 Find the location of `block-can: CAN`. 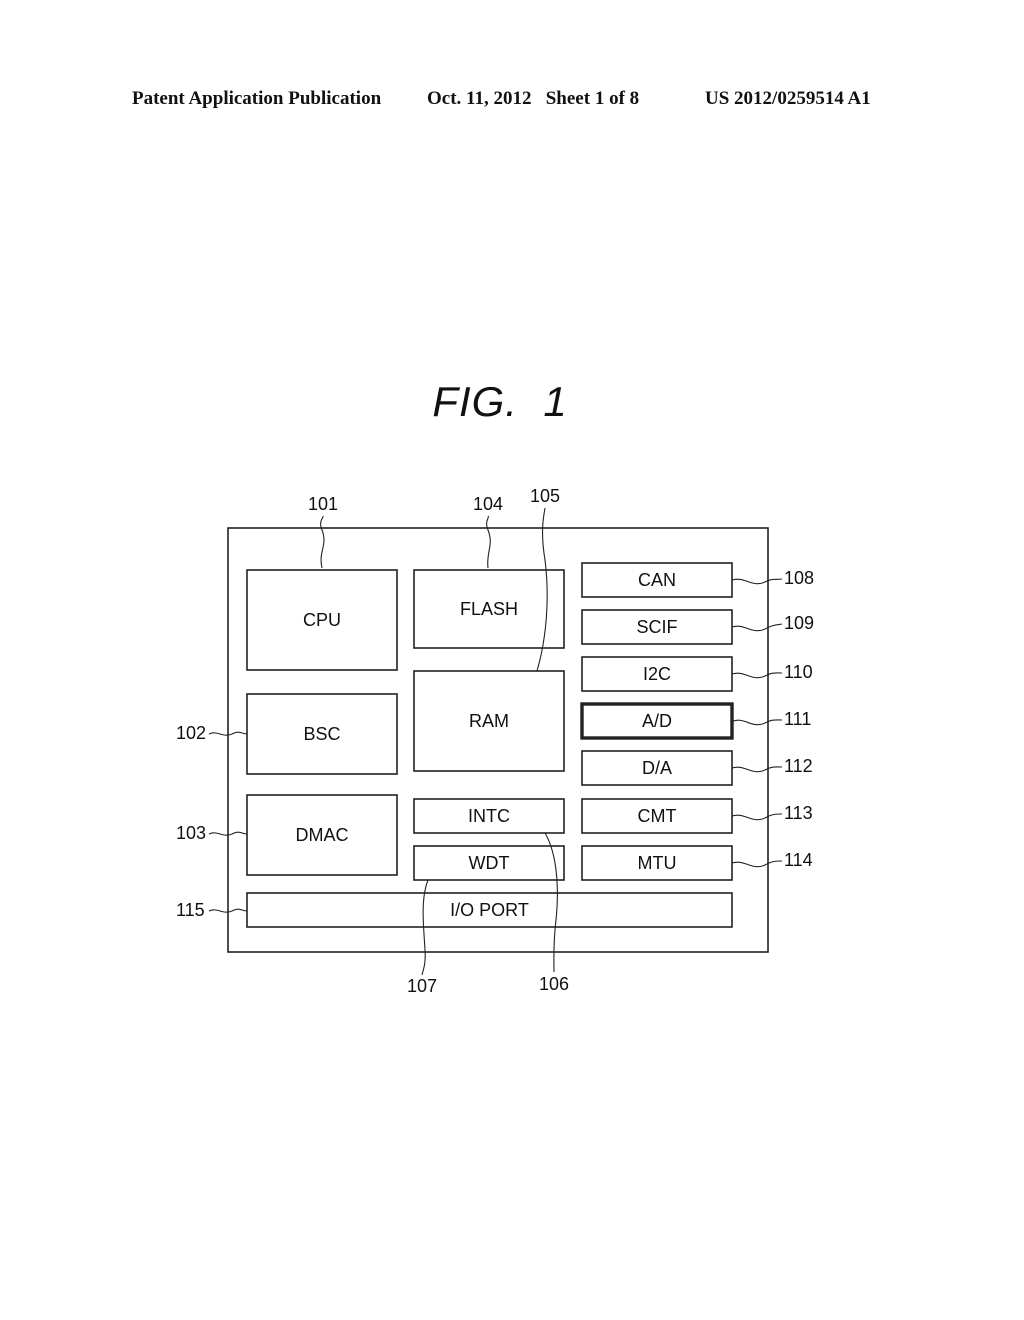

block-can: CAN is located at coordinates (657, 580).